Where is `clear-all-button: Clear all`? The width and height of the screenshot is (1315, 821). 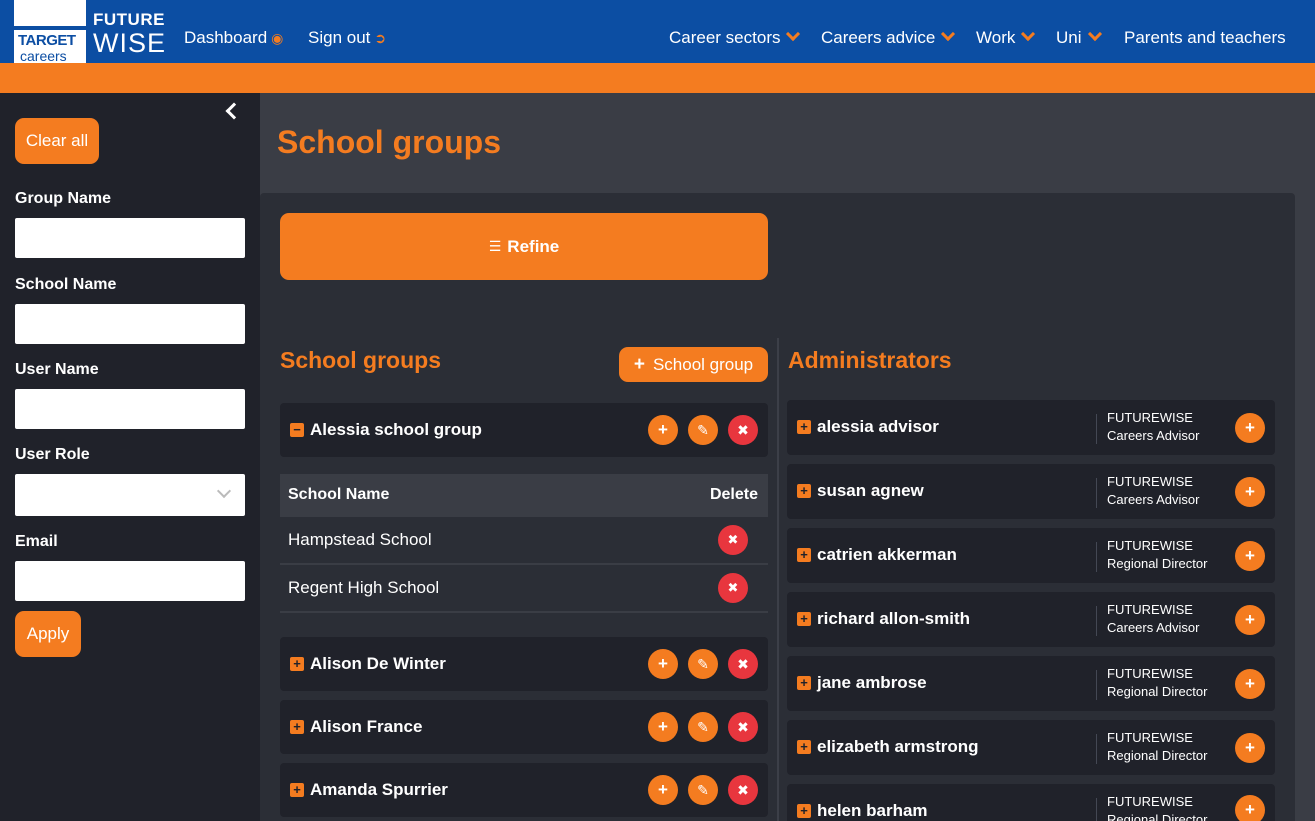 clear-all-button: Clear all is located at coordinates (57, 141).